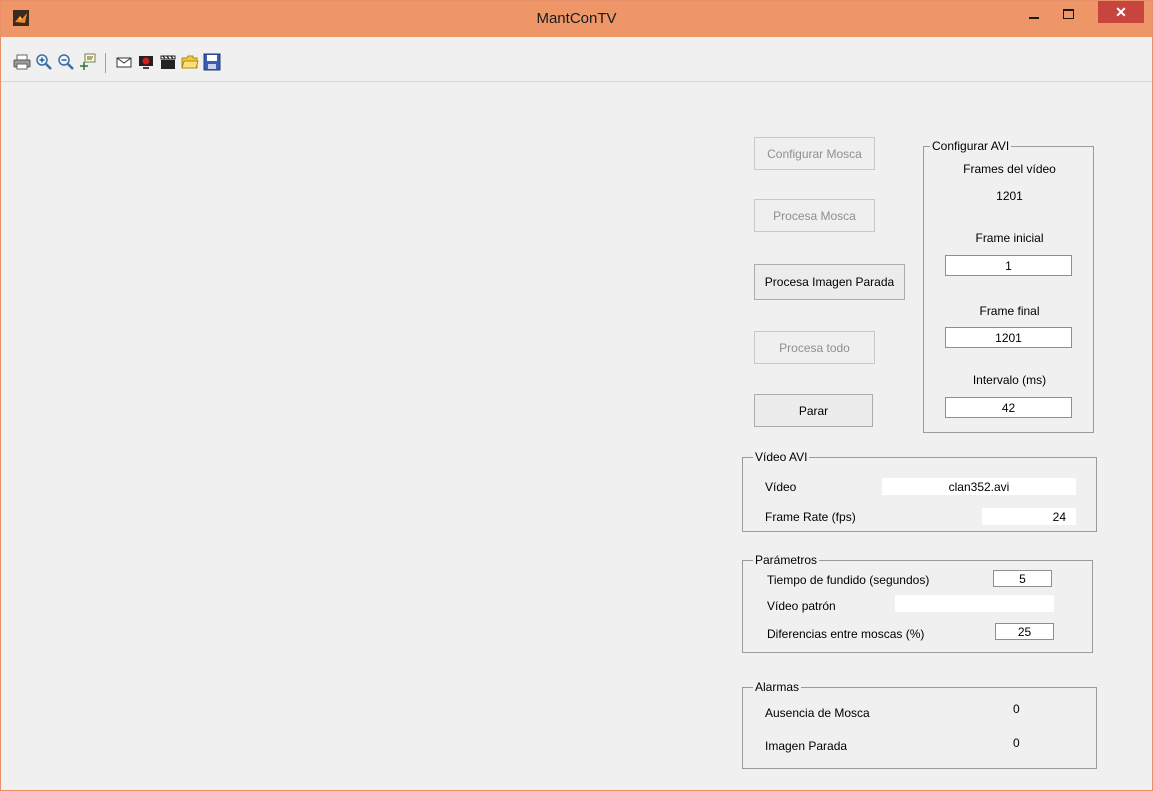  What do you see at coordinates (806, 746) in the screenshot?
I see `imagen-label: Imagen Parada` at bounding box center [806, 746].